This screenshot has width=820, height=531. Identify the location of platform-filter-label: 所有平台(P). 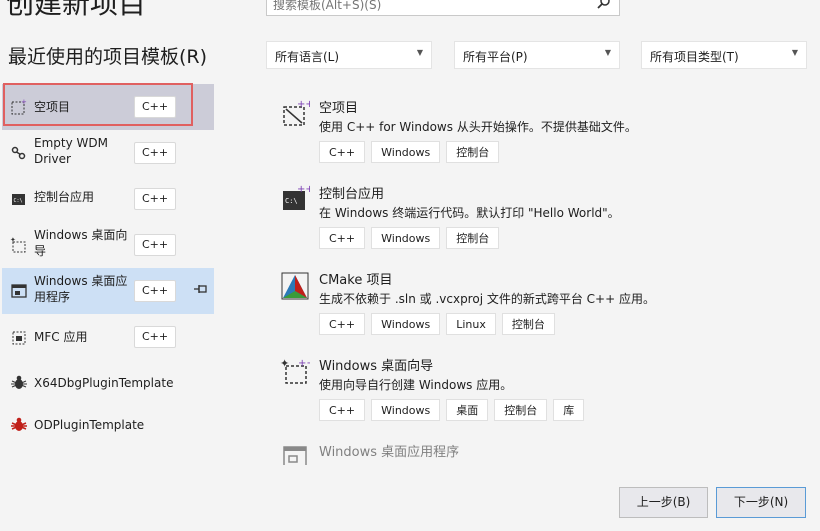
(495, 57).